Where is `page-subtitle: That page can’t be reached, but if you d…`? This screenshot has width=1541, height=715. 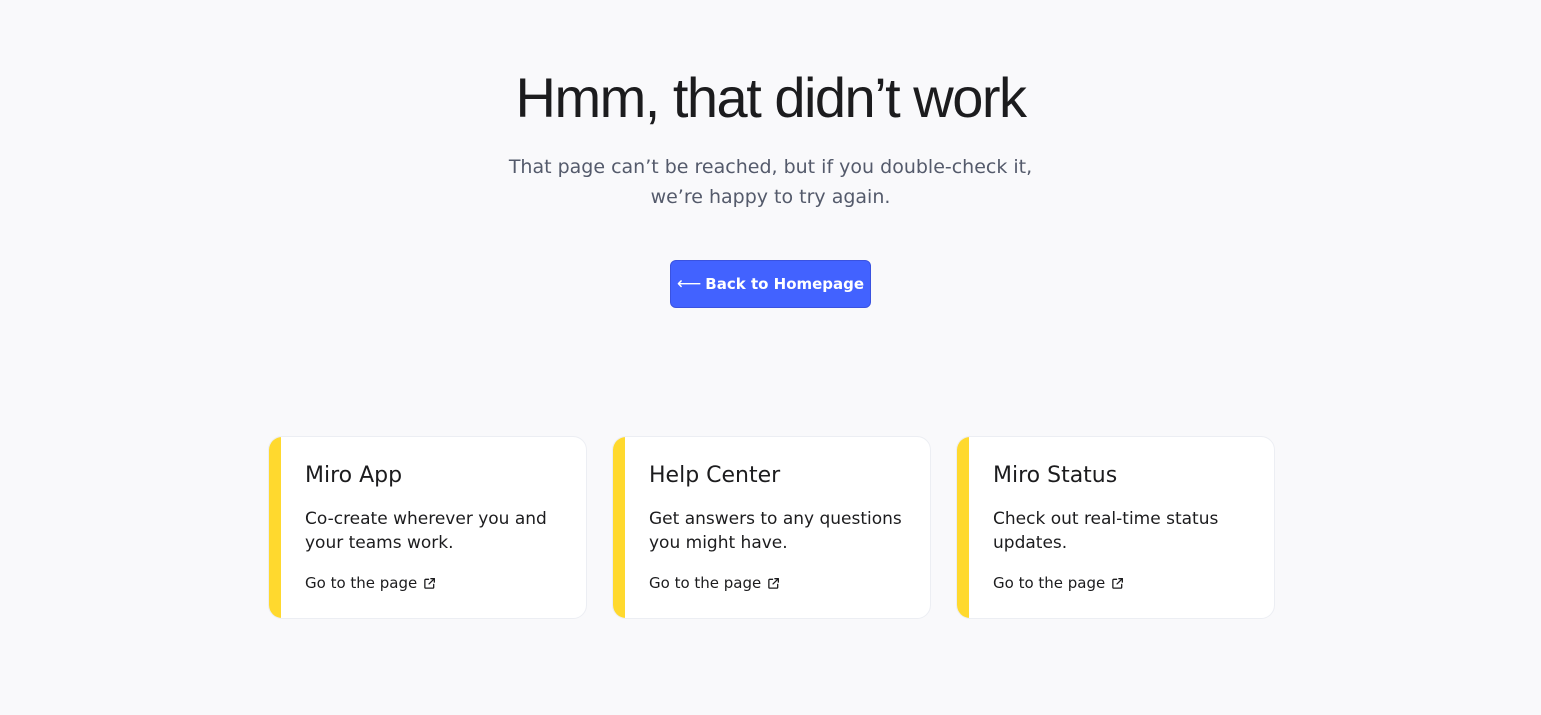 page-subtitle: That page can’t be reached, but if you d… is located at coordinates (770, 182).